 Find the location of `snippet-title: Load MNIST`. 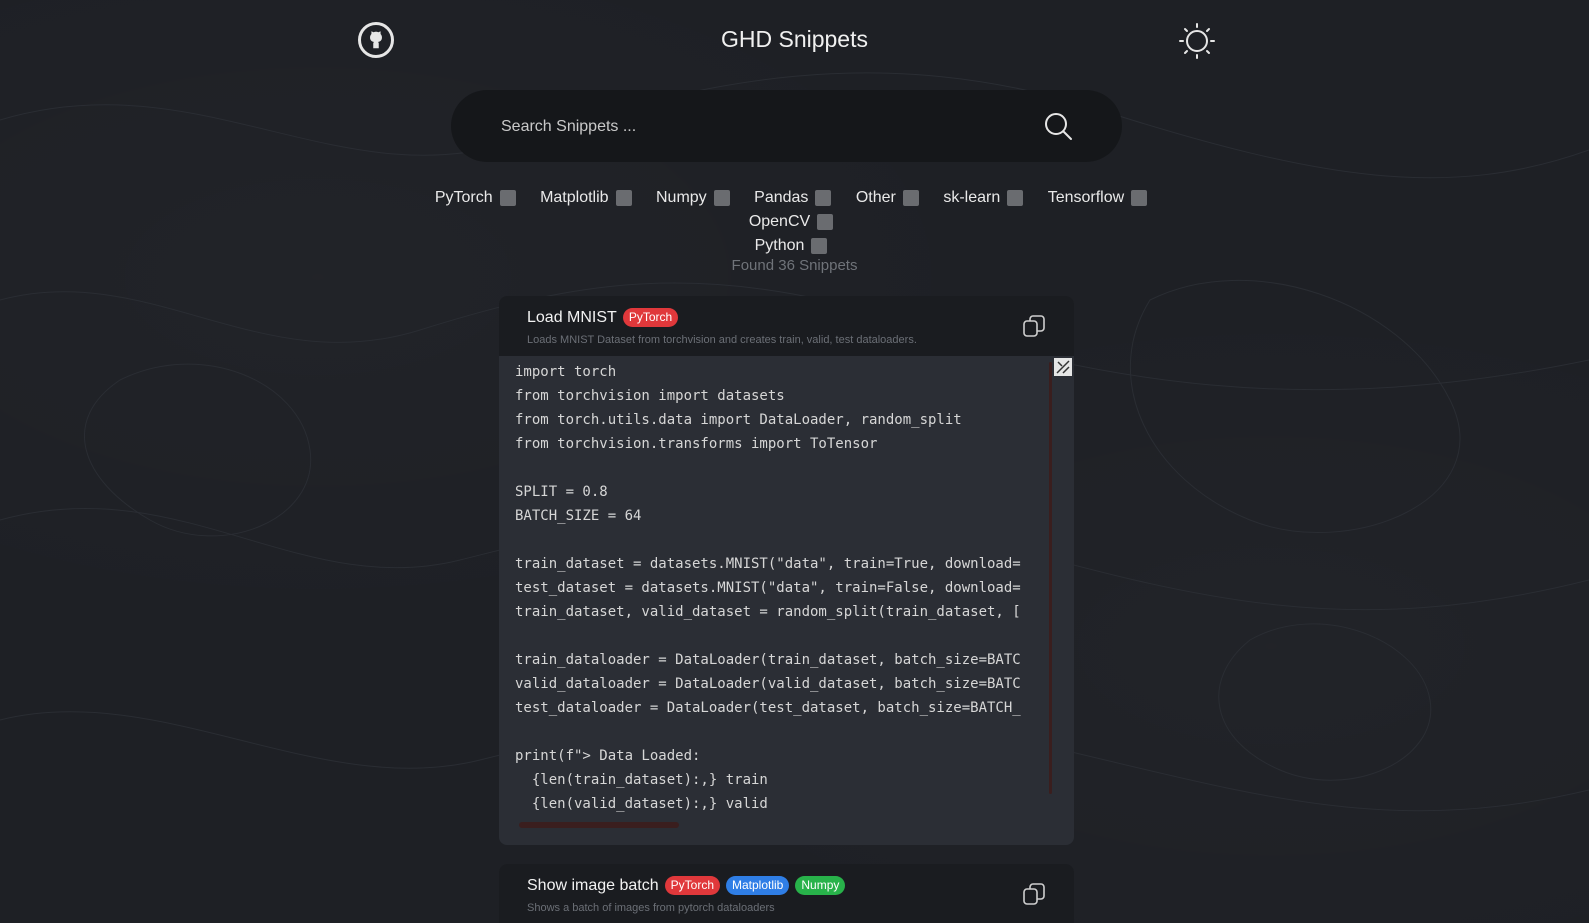

snippet-title: Load MNIST is located at coordinates (572, 317).